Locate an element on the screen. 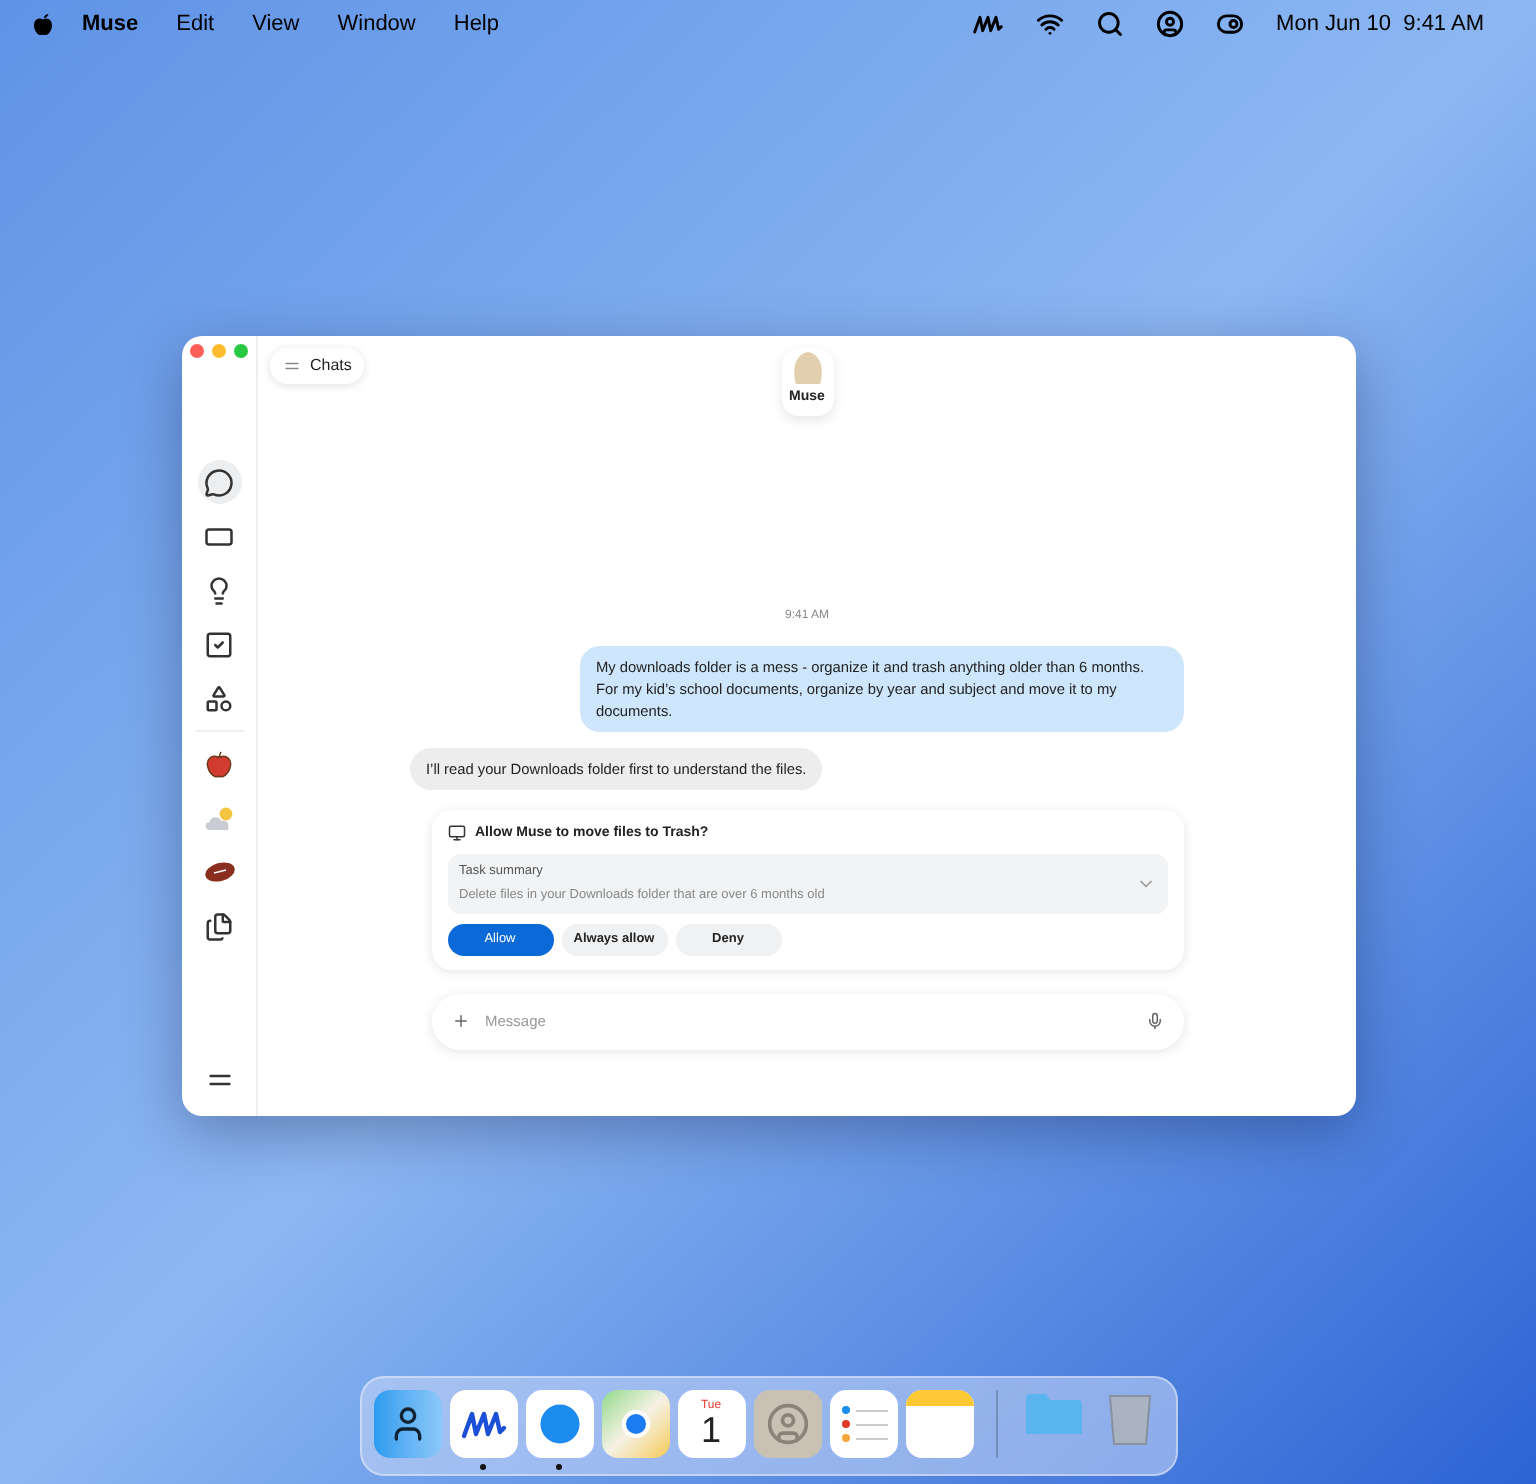 The width and height of the screenshot is (1536, 1484). close-button is located at coordinates (197, 351).